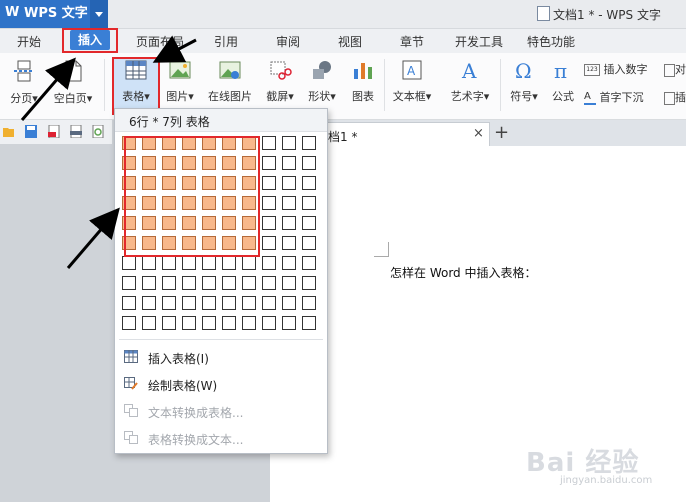 The height and width of the screenshot is (502, 686). I want to click on app-name: WPS 文字, so click(56, 13).